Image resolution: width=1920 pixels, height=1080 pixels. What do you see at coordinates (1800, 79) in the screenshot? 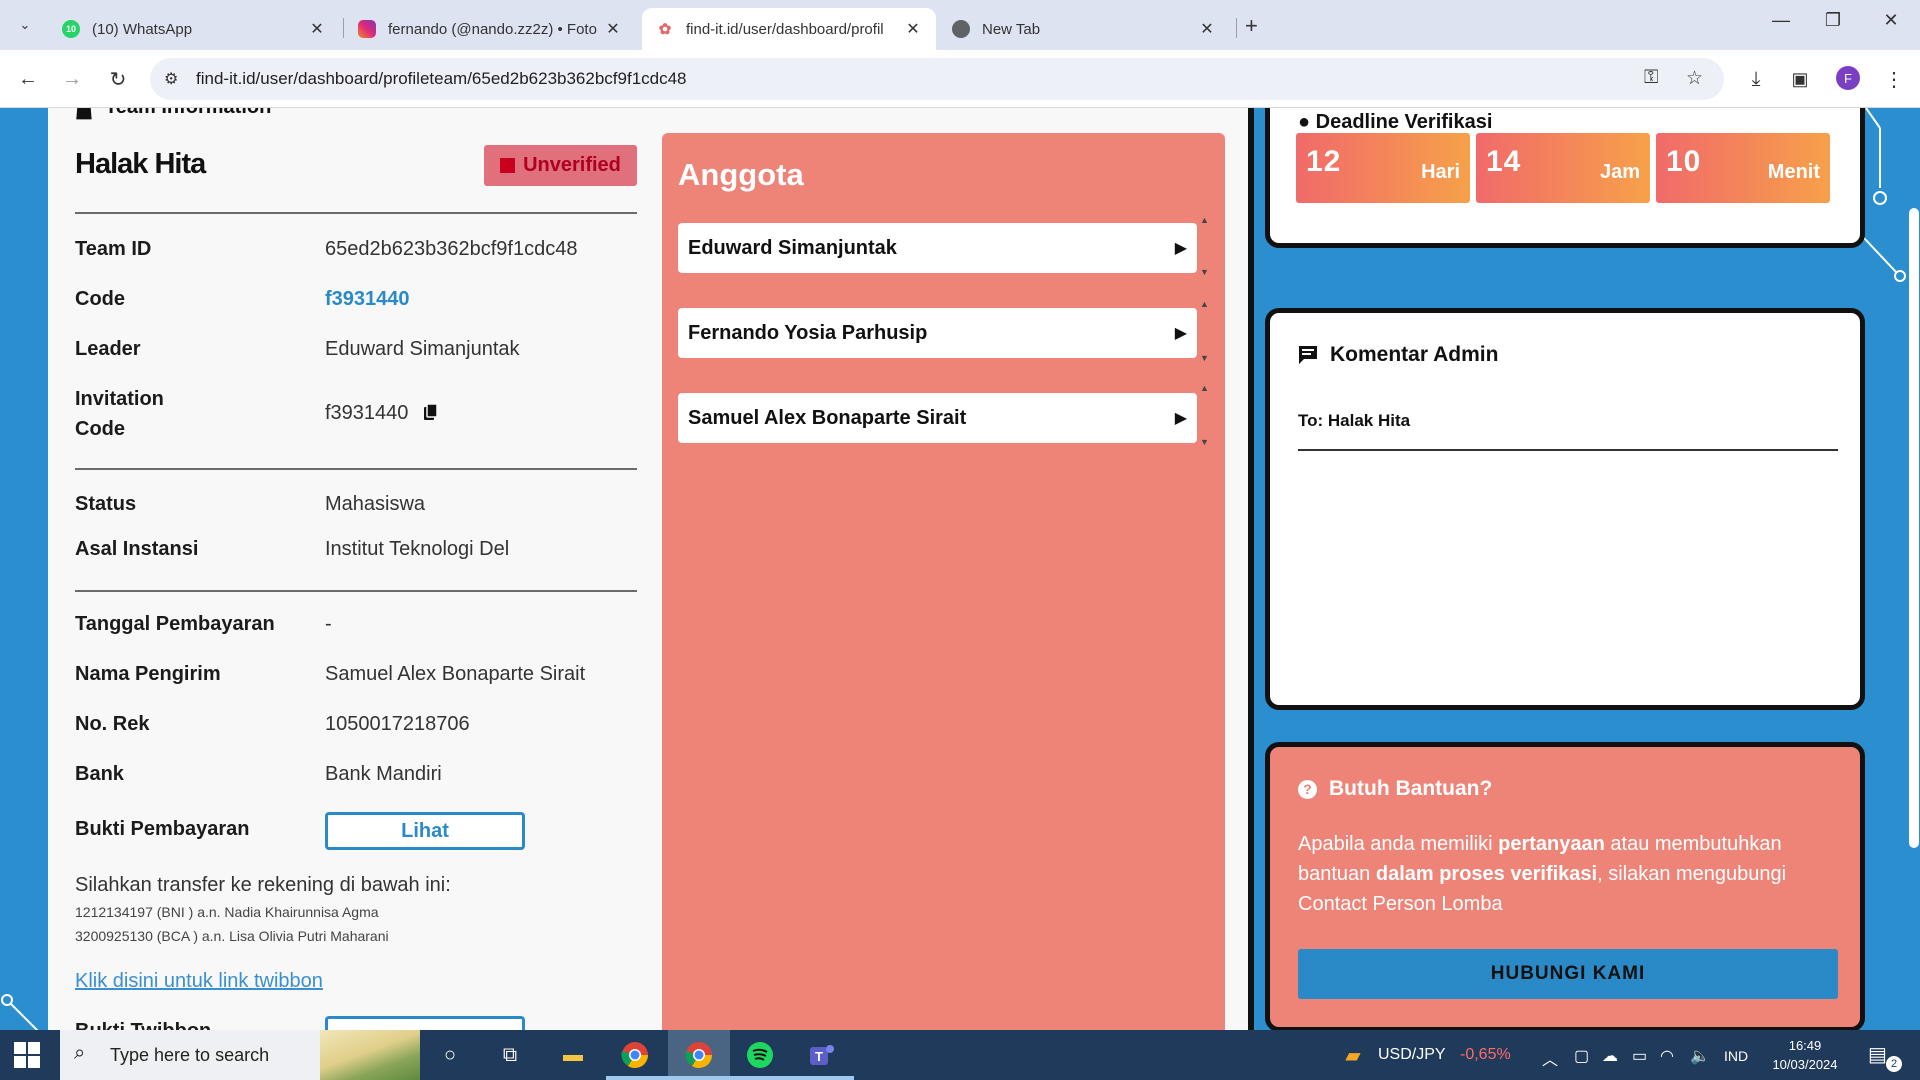
I see `side-panel-icon: ▣` at bounding box center [1800, 79].